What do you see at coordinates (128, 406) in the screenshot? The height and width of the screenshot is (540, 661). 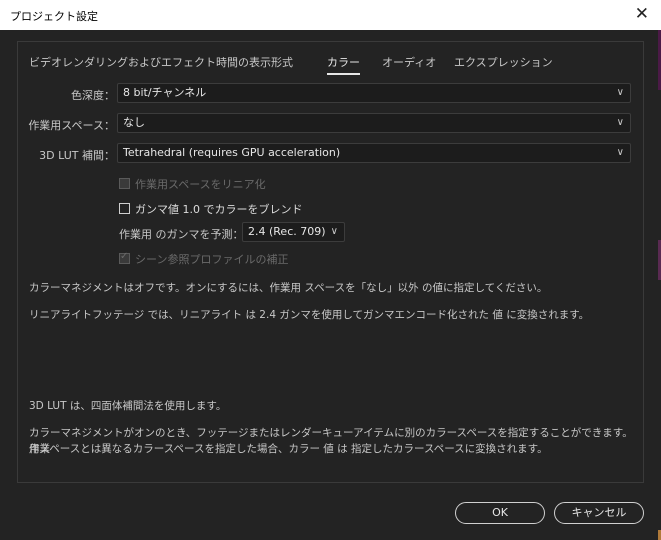 I see `info-3d-lut: 3D LUT は、四面体補間法を使用します。` at bounding box center [128, 406].